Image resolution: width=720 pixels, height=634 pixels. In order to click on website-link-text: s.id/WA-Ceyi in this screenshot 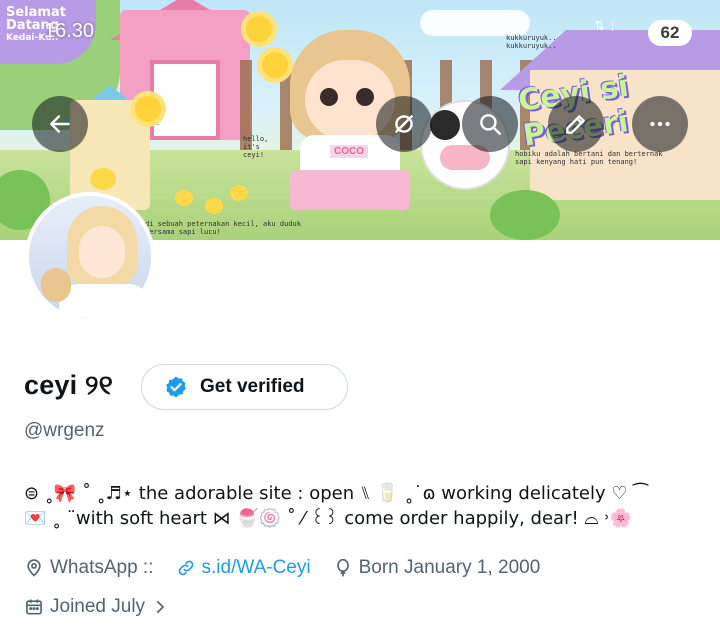, I will do `click(256, 567)`.